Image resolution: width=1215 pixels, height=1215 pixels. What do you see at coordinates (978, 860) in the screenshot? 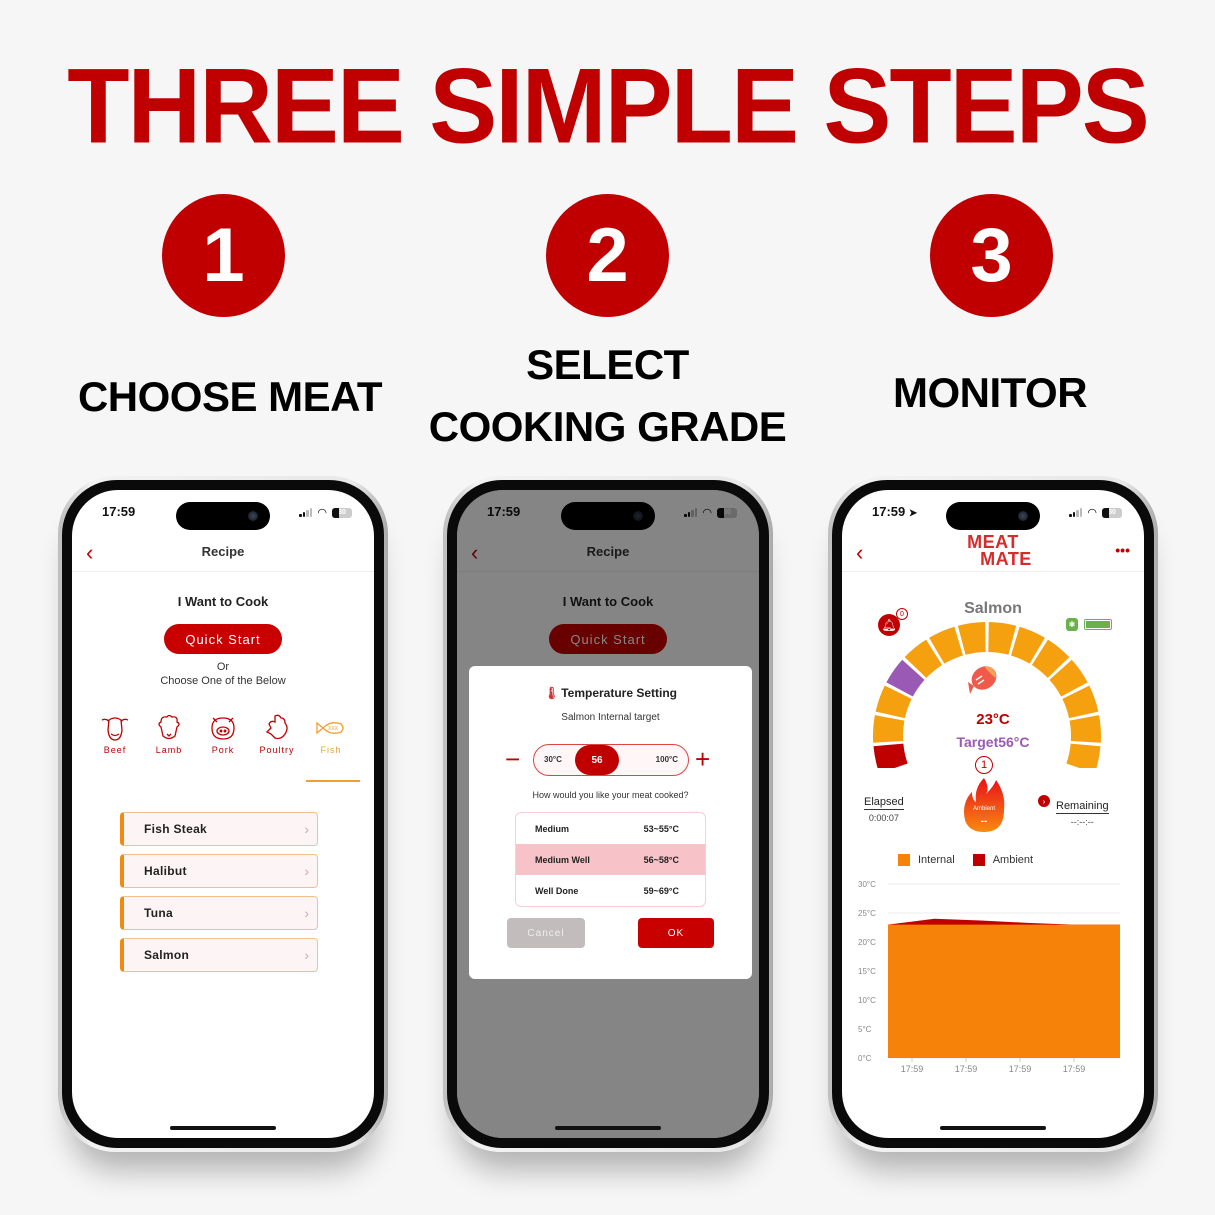
I see `legend-swatch-ambient` at bounding box center [978, 860].